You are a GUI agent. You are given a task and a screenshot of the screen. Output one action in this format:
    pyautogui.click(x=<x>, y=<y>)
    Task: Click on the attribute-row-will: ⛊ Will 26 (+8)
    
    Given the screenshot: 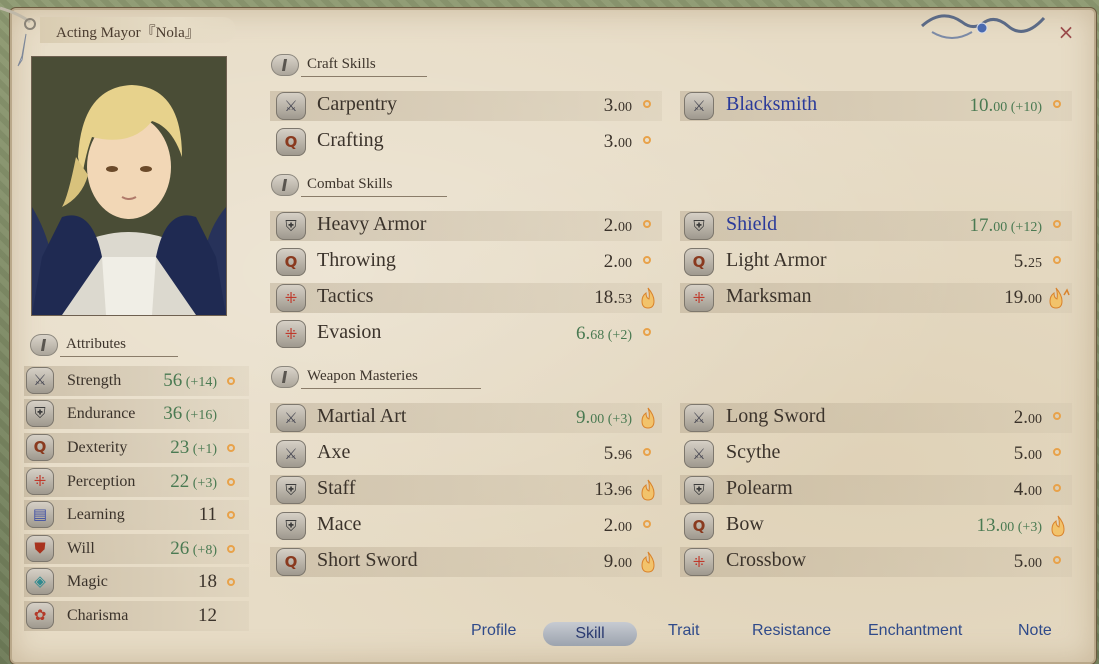 What is the action you would take?
    pyautogui.click(x=136, y=549)
    